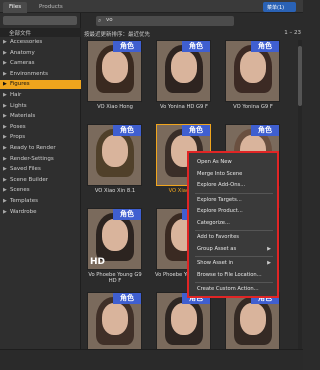 The height and width of the screenshot is (370, 320). I want to click on asset-caption: VO Xiao Xin 8.1, so click(115, 191).